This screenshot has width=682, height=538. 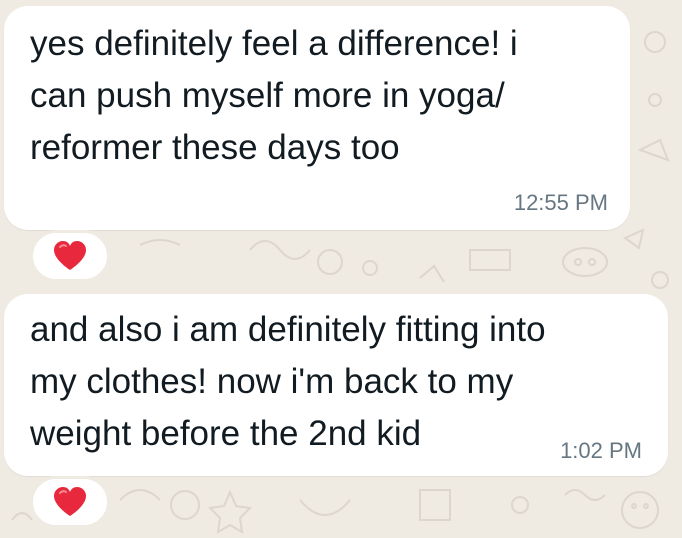 I want to click on message-timestamp: 1:02 PM, so click(x=601, y=450).